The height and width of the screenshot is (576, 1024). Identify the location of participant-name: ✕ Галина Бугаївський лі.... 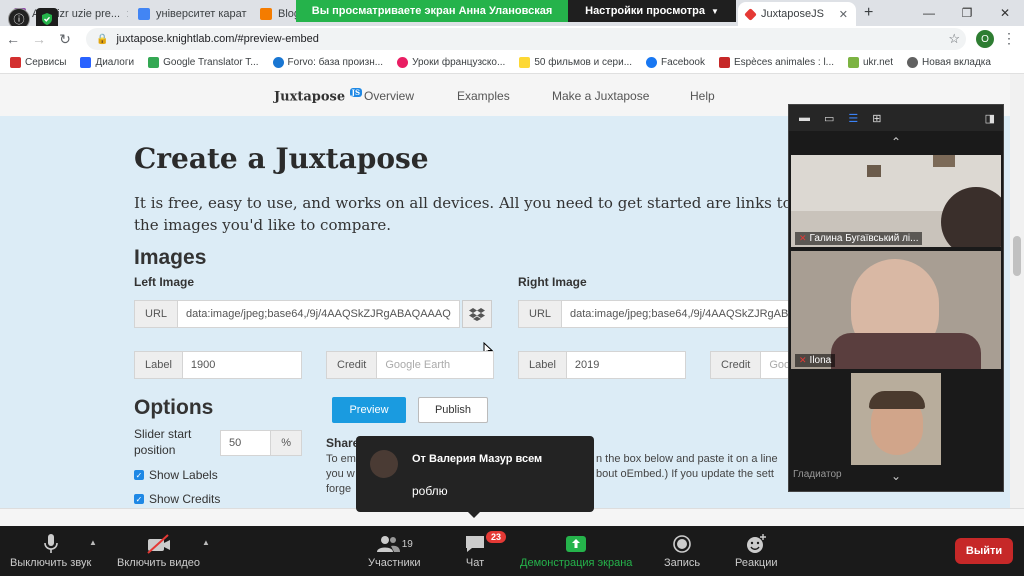
(859, 238).